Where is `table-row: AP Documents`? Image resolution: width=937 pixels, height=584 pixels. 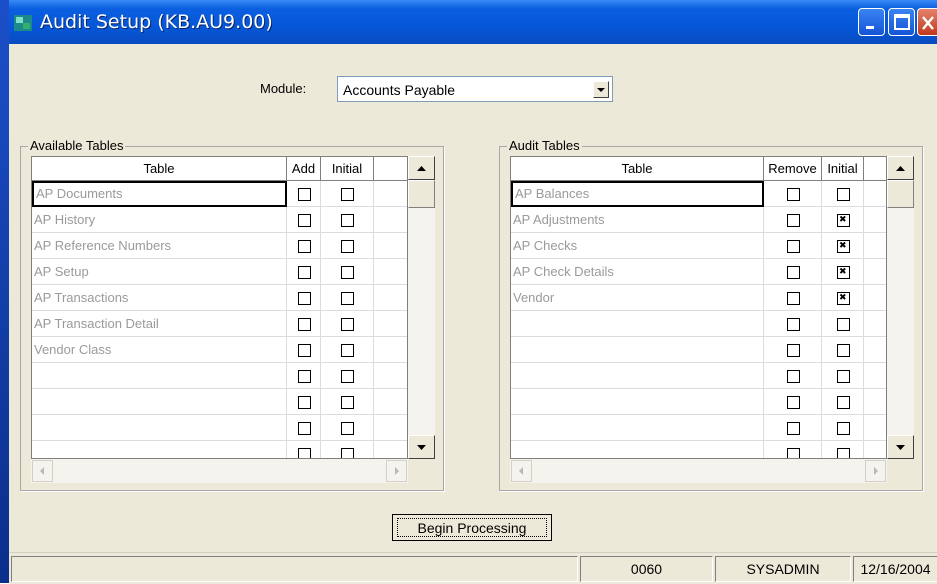 table-row: AP Documents is located at coordinates (219, 194).